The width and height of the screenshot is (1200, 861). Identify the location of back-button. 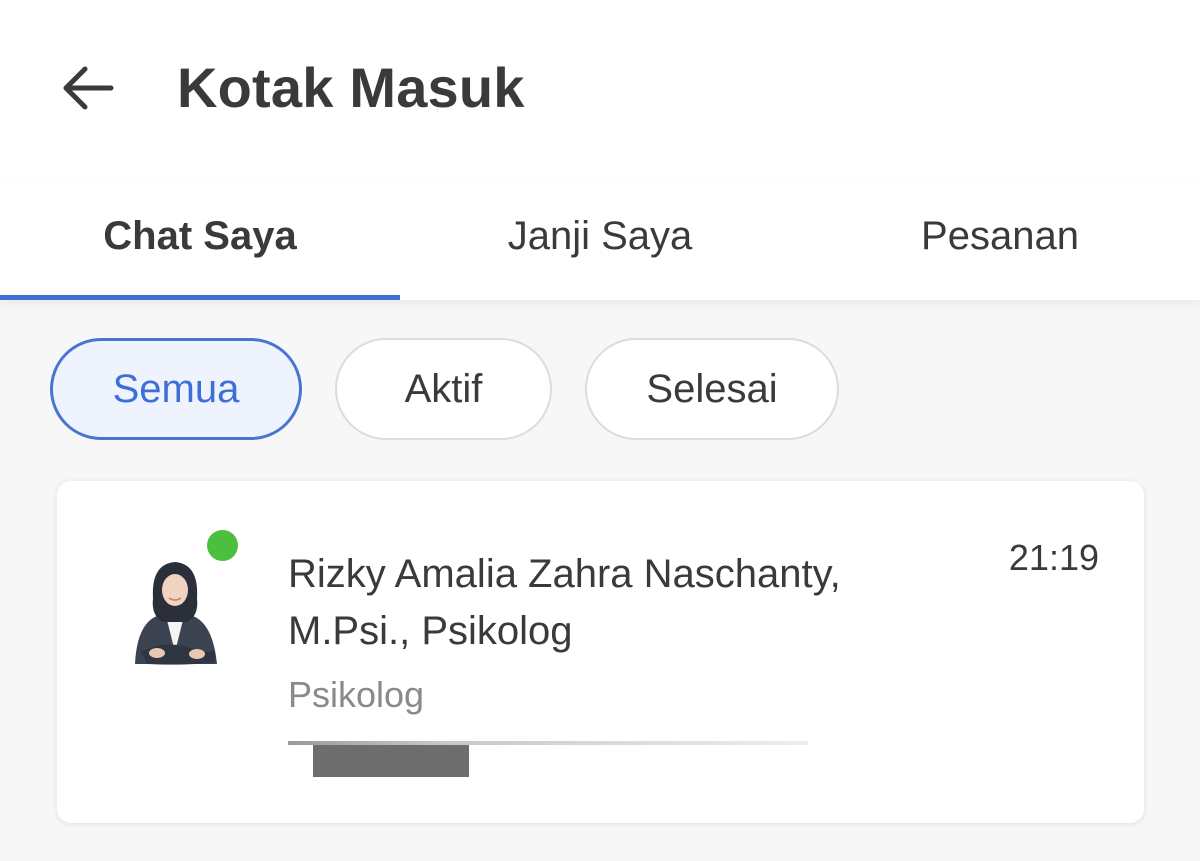
(88, 88).